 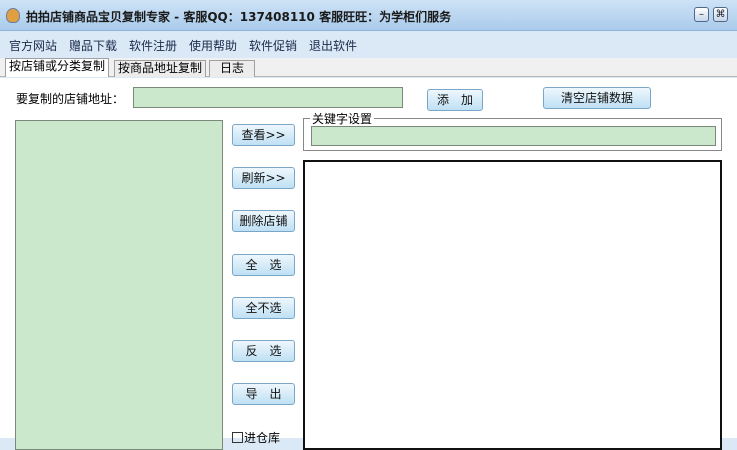 What do you see at coordinates (273, 45) in the screenshot?
I see `menu-promotion: 软件促销` at bounding box center [273, 45].